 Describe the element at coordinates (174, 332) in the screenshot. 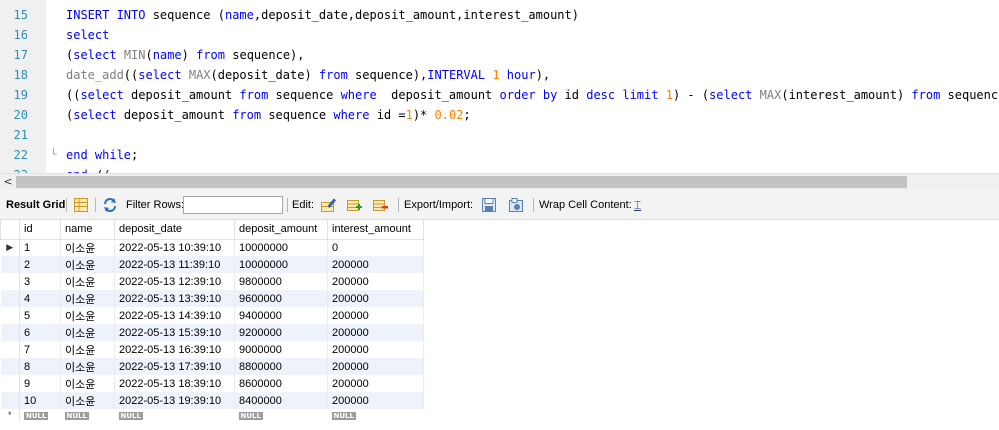

I see `cell-deposit-date: 2022-05-13 15:39:10` at that location.